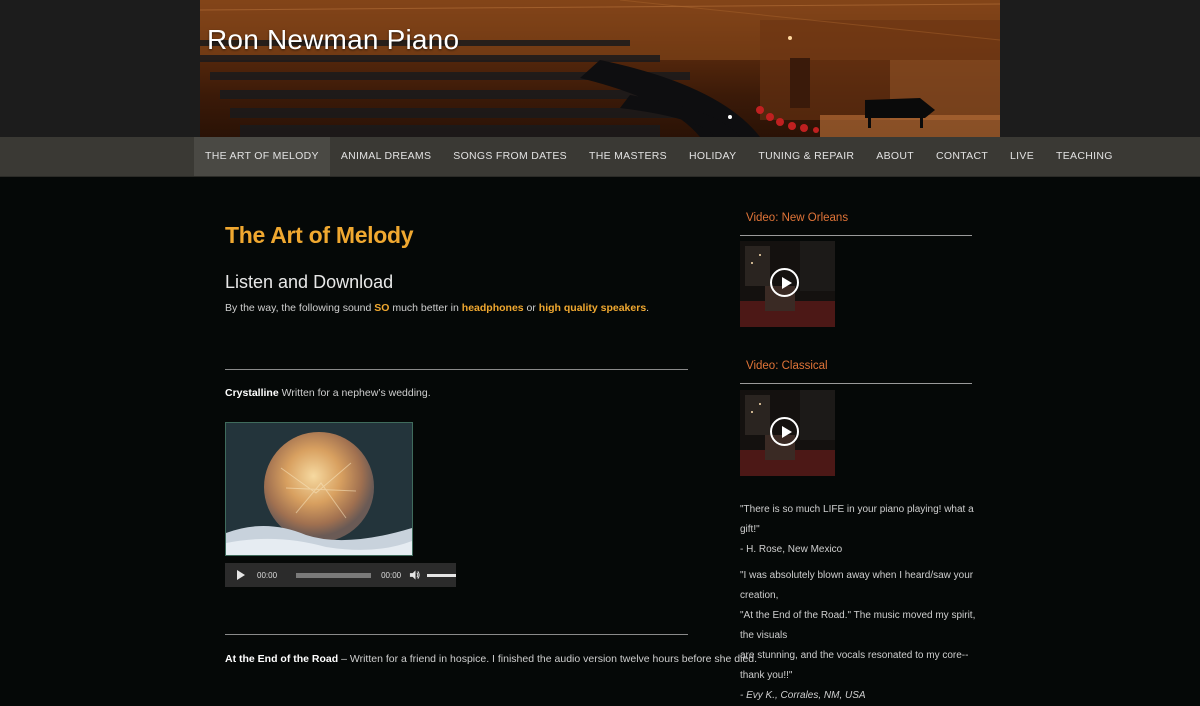 This screenshot has height=706, width=1200. What do you see at coordinates (510, 156) in the screenshot?
I see `nav-item-songs-from-dates: SONGS FROM DATES` at bounding box center [510, 156].